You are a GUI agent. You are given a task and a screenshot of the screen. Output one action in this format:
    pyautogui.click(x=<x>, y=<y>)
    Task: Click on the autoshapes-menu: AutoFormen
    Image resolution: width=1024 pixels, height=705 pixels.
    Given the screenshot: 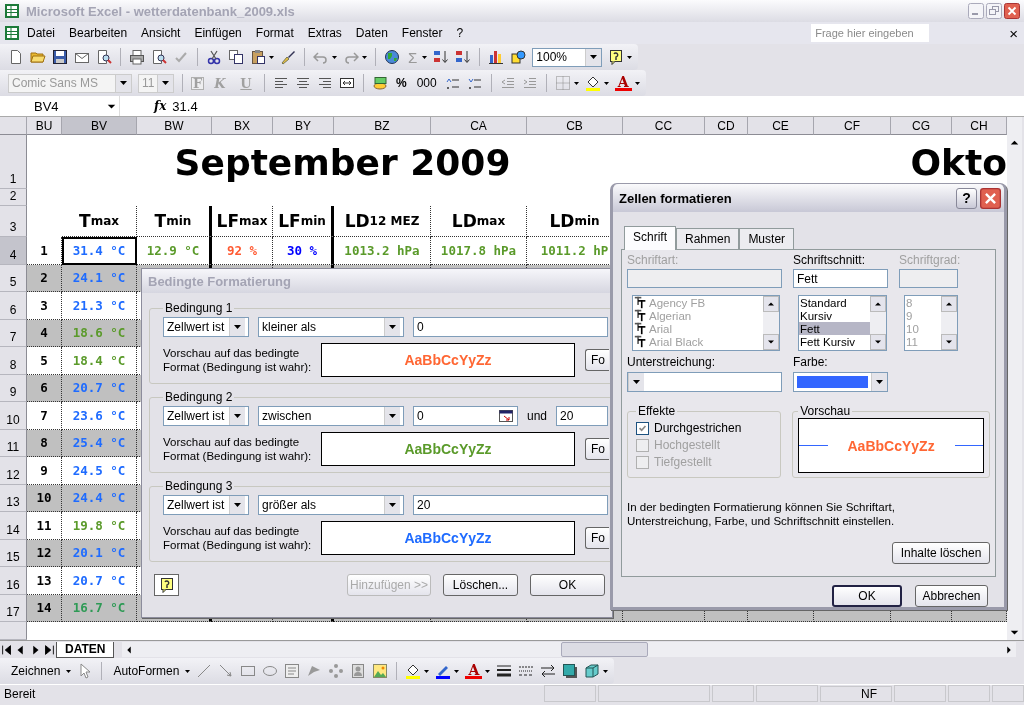 What is the action you would take?
    pyautogui.click(x=146, y=671)
    